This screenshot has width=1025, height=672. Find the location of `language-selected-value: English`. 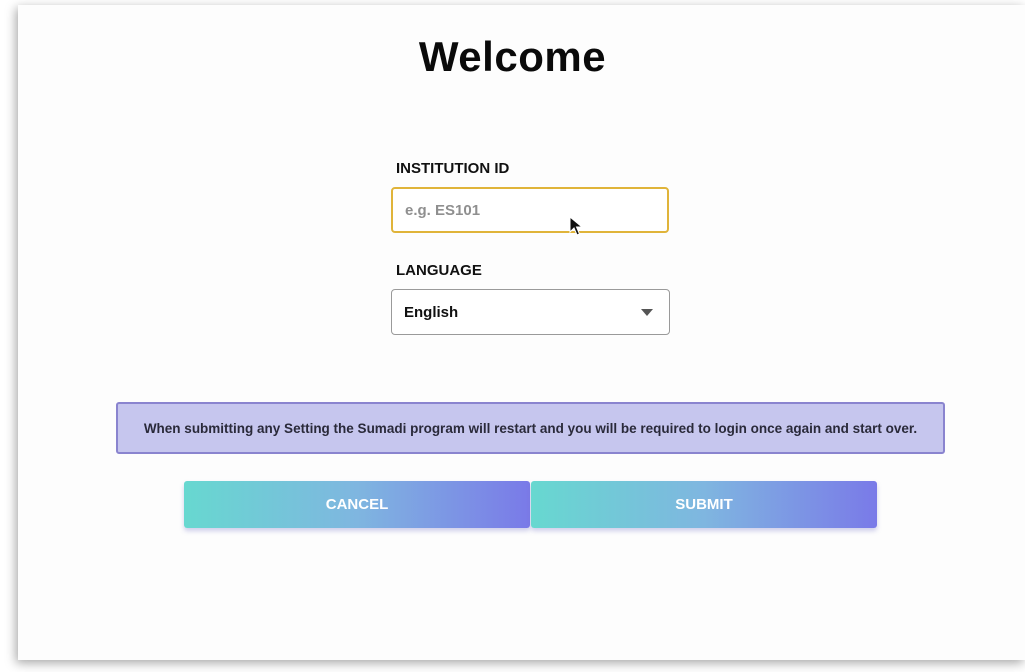

language-selected-value: English is located at coordinates (431, 312).